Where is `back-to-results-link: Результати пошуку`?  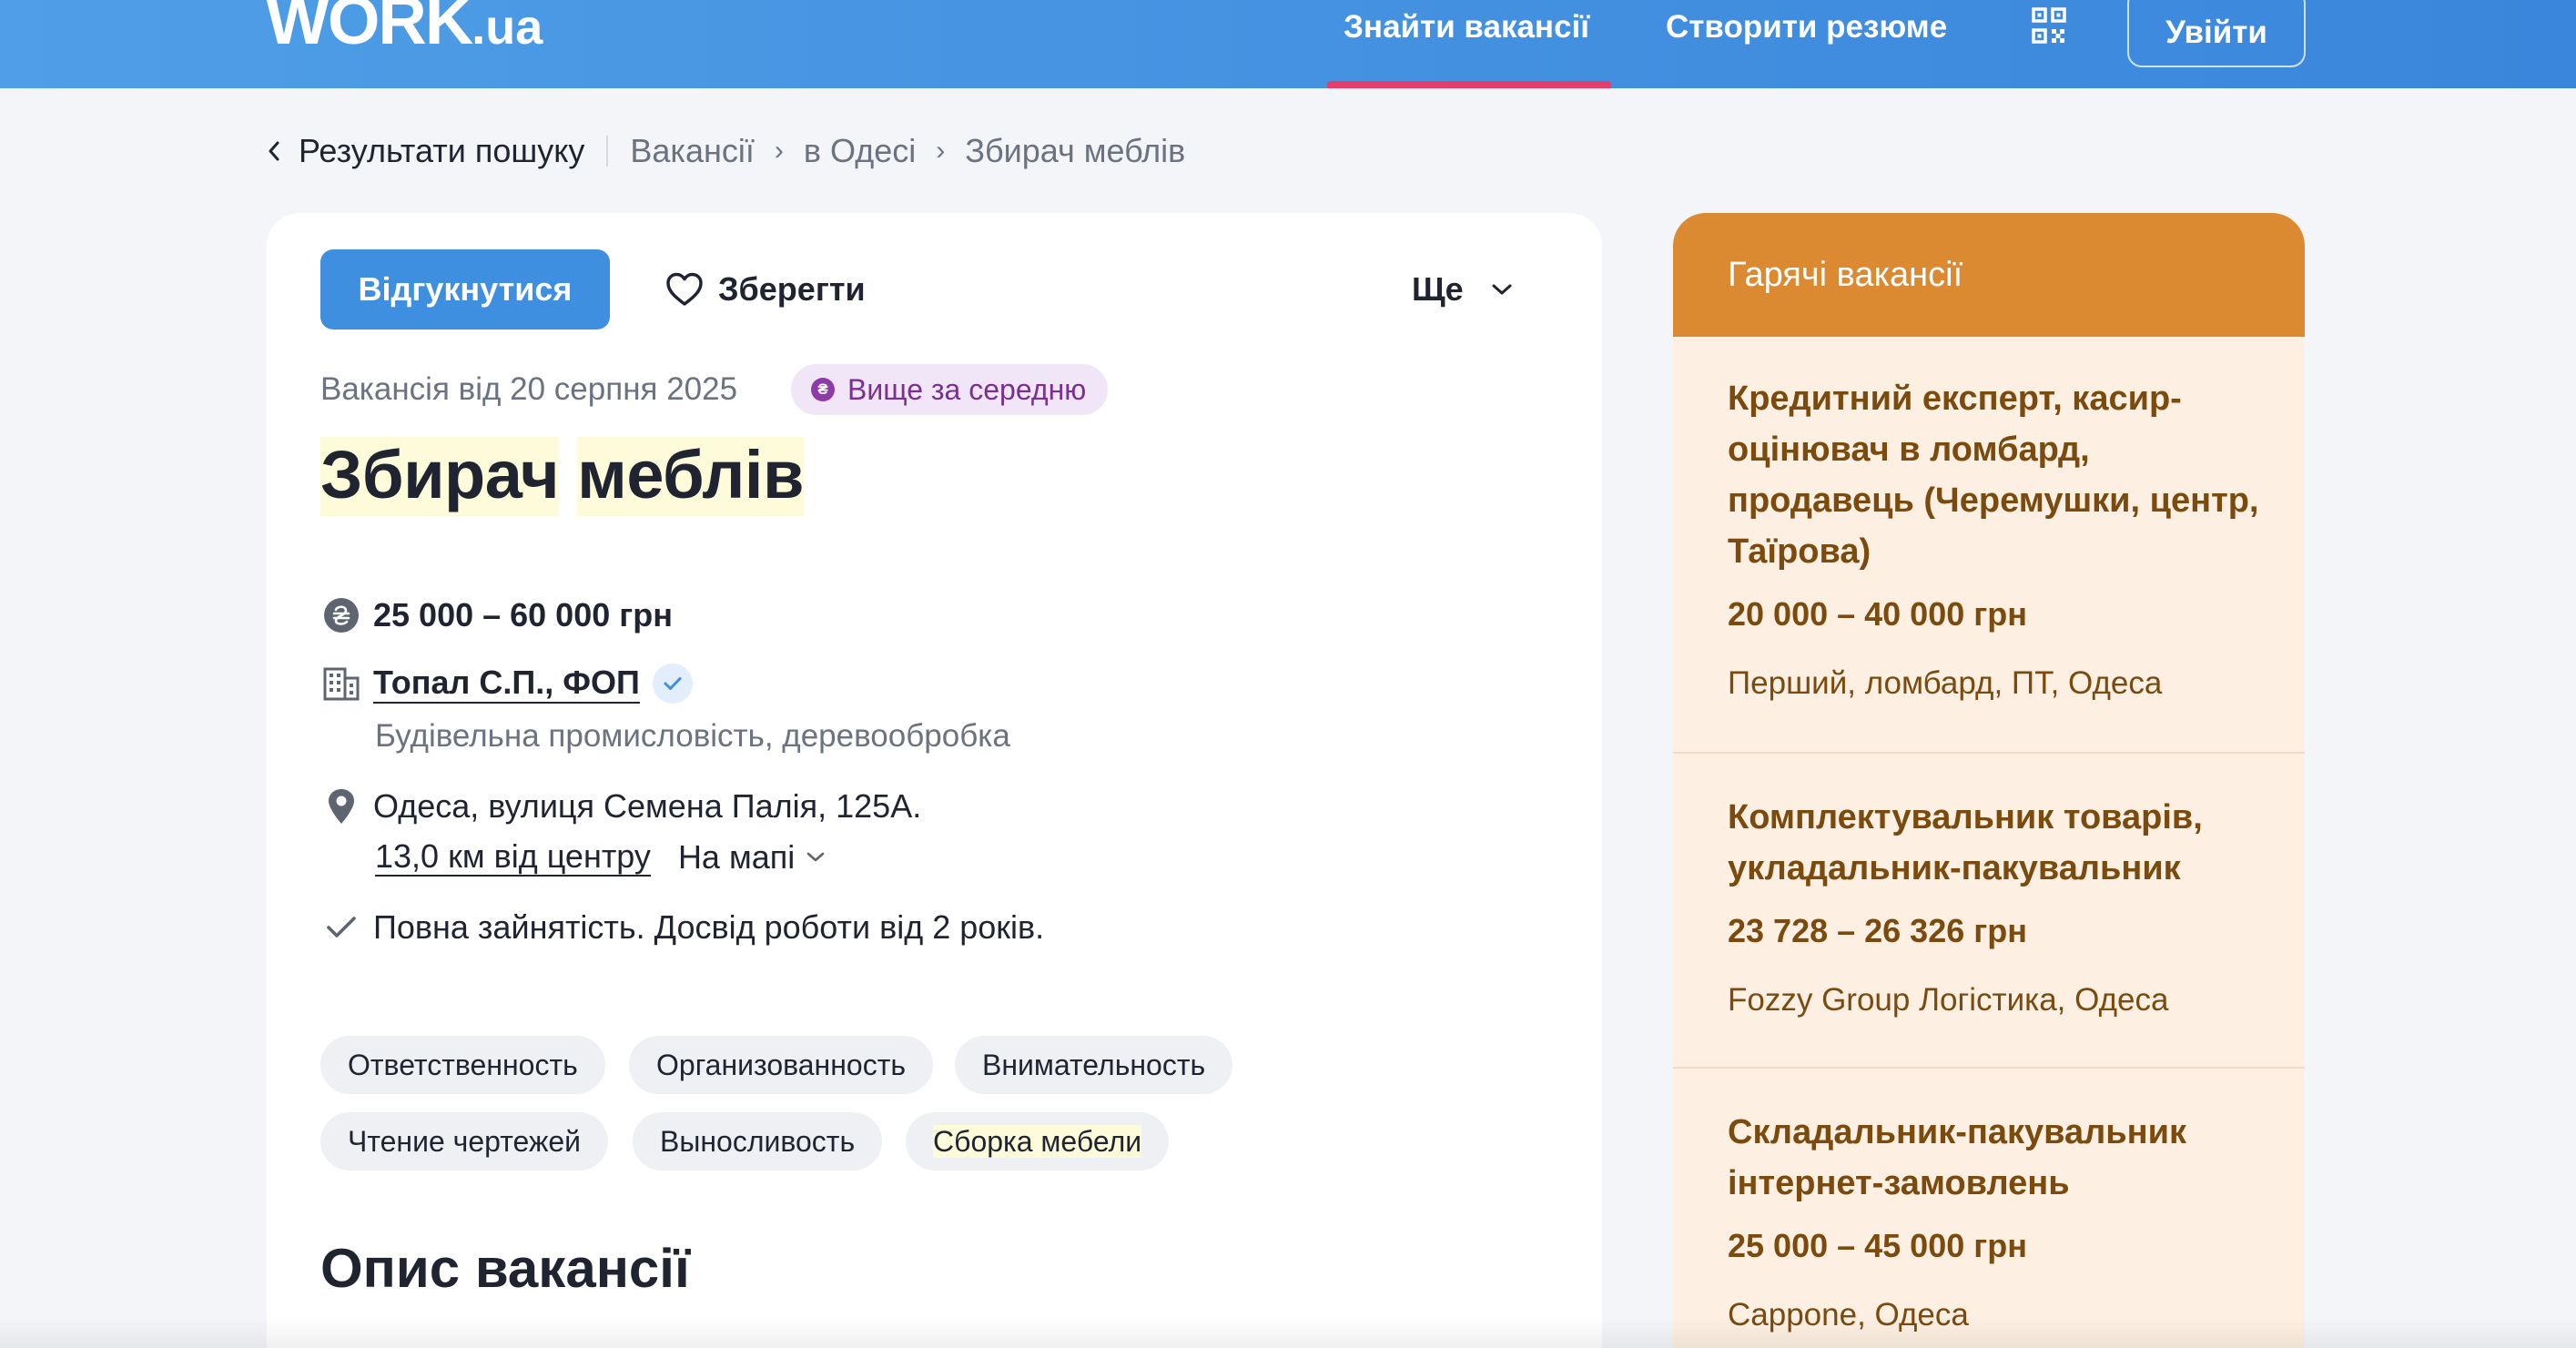 back-to-results-link: Результати пошуку is located at coordinates (426, 151).